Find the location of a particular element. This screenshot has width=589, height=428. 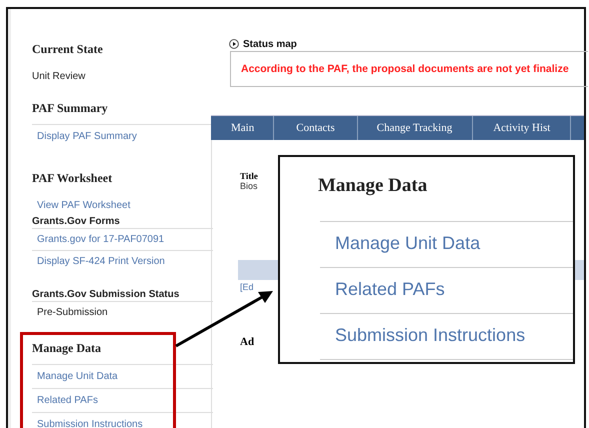

section-heading: Grants.Gov Forms is located at coordinates (76, 221).